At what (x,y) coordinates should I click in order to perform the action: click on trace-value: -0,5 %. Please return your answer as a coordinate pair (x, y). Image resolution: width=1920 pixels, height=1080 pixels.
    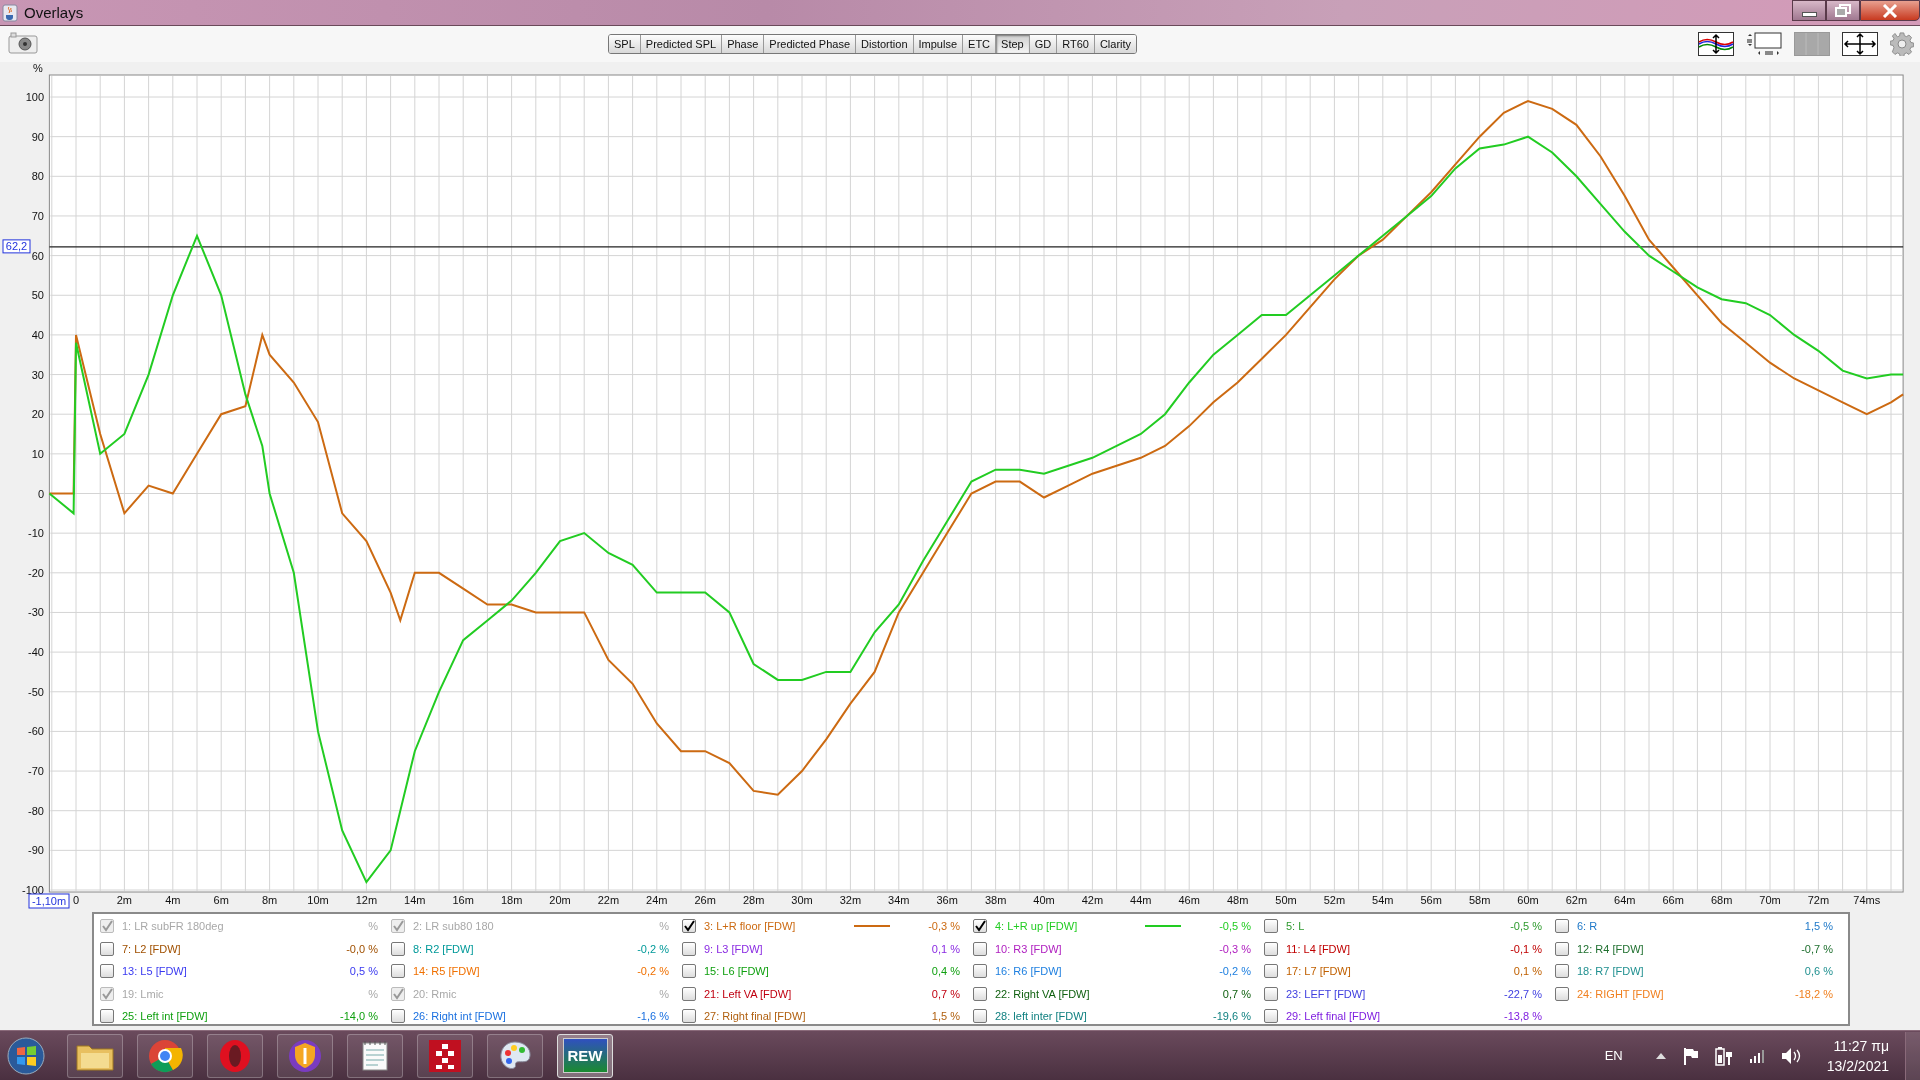
    Looking at the image, I should click on (1234, 926).